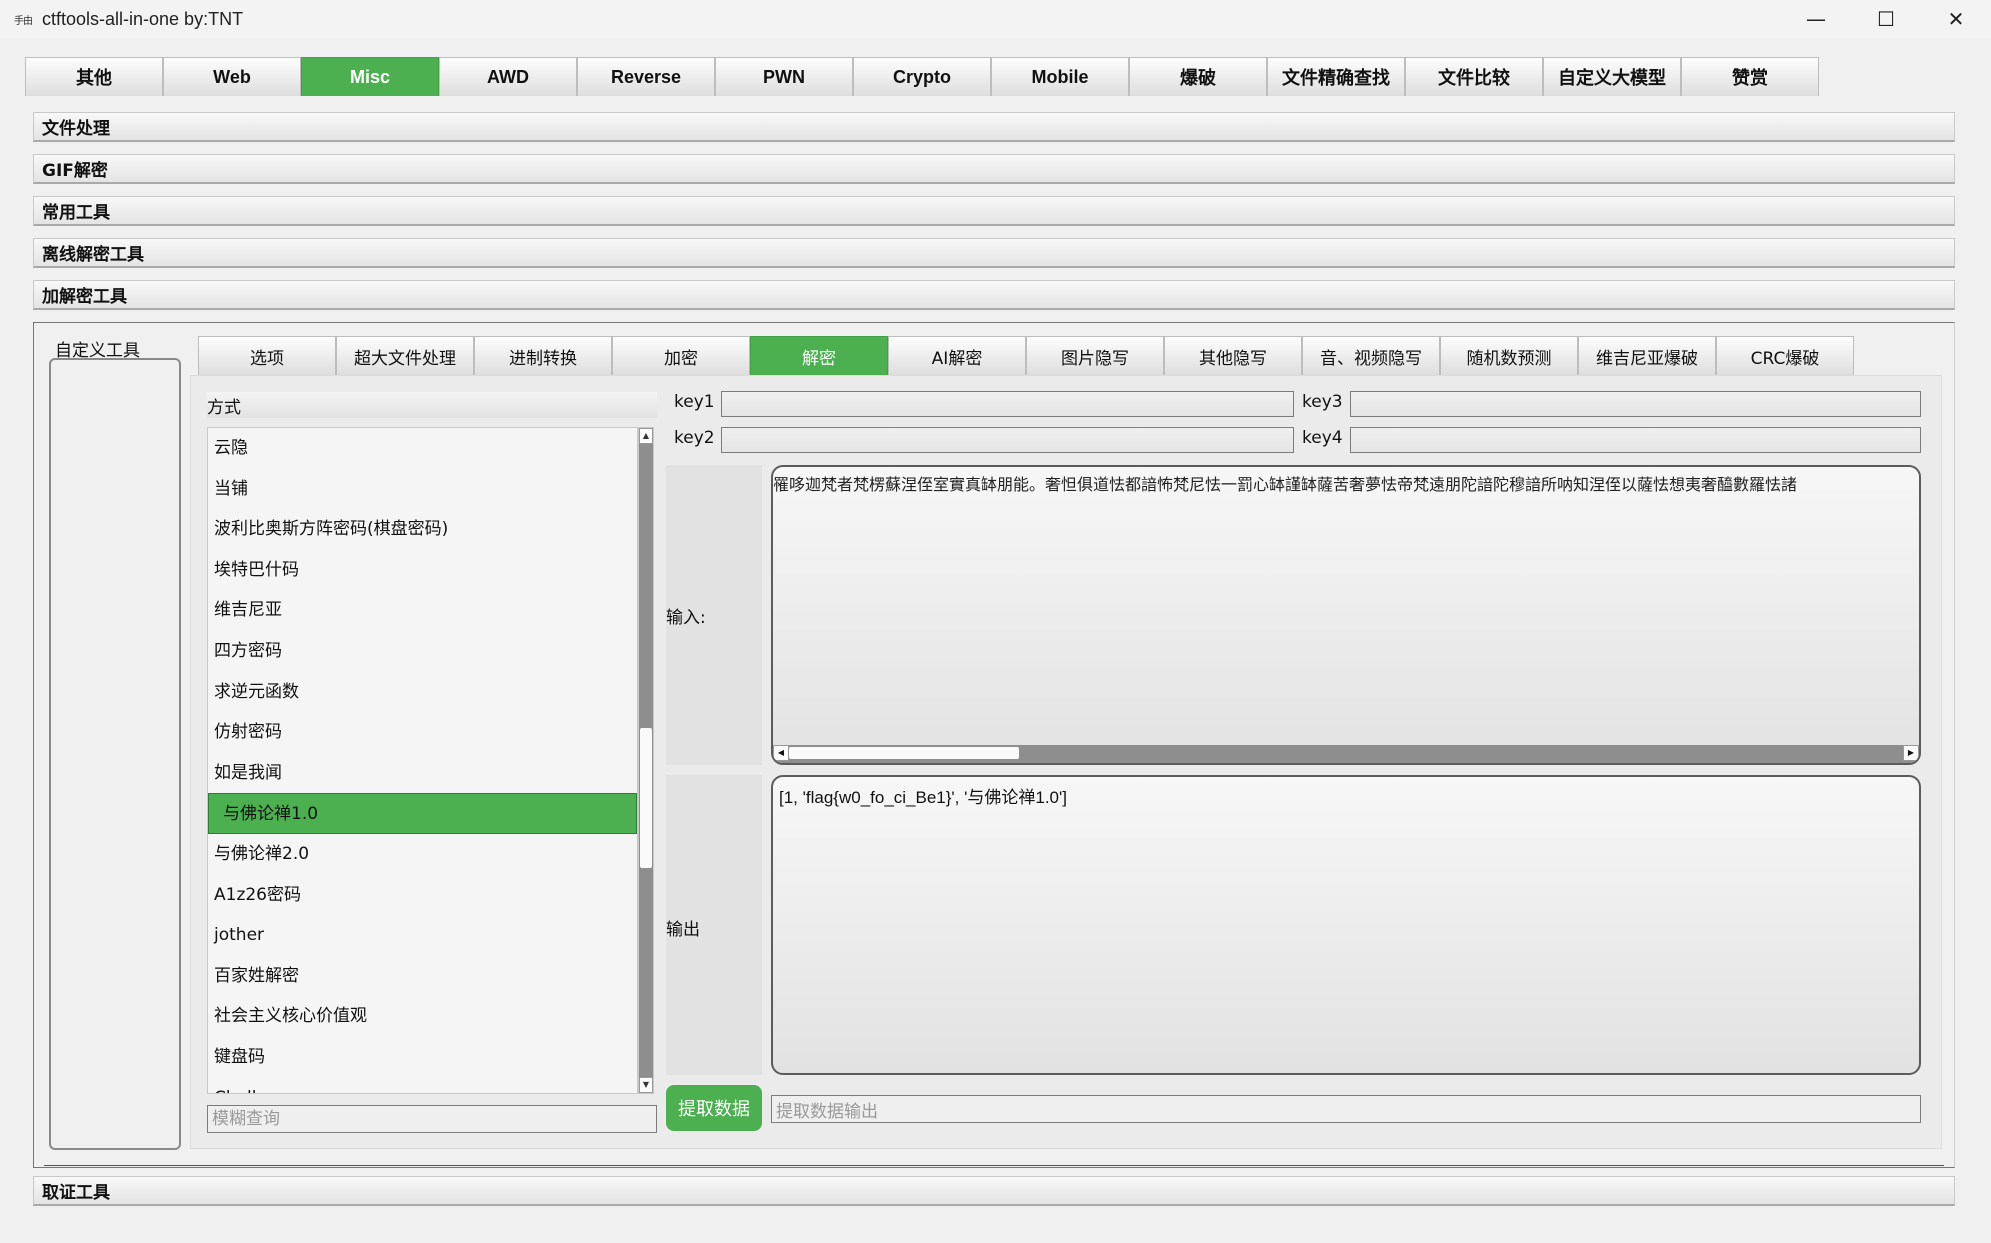  Describe the element at coordinates (994, 1165) in the screenshot. I see `divider` at that location.